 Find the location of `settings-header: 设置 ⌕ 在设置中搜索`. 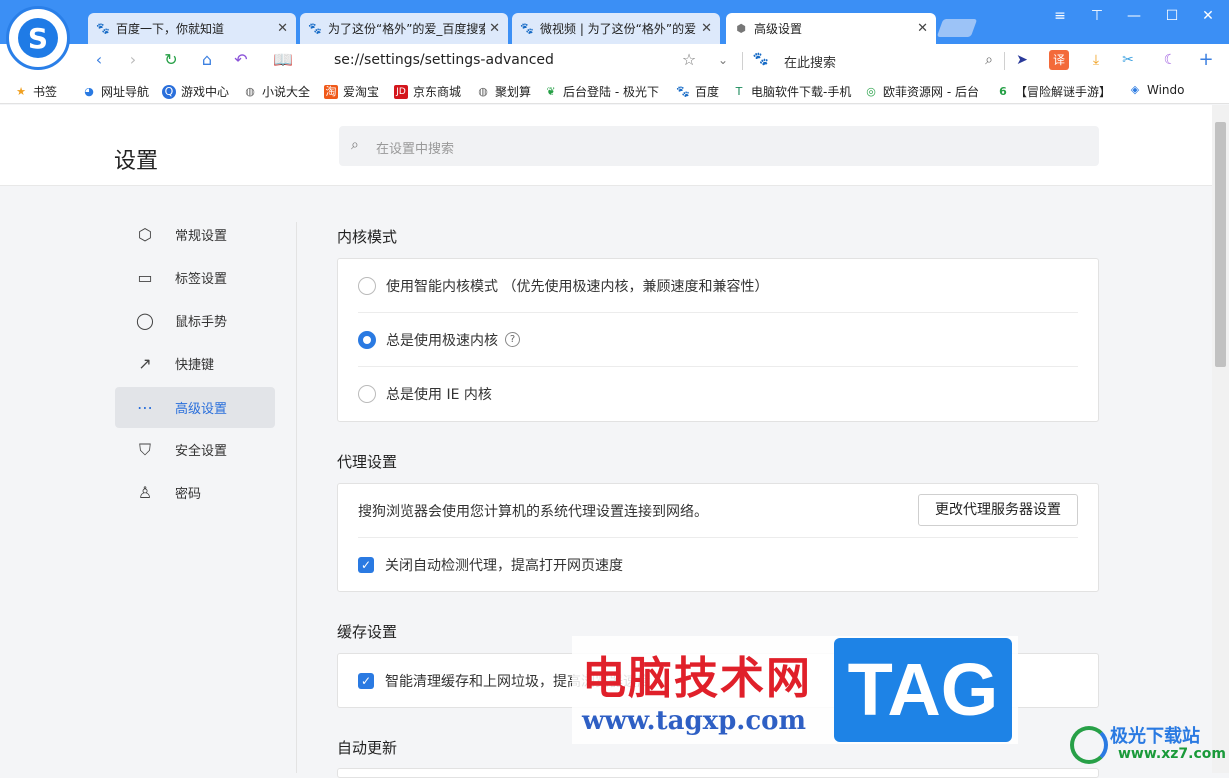

settings-header: 设置 ⌕ 在设置中搜索 is located at coordinates (606, 145).